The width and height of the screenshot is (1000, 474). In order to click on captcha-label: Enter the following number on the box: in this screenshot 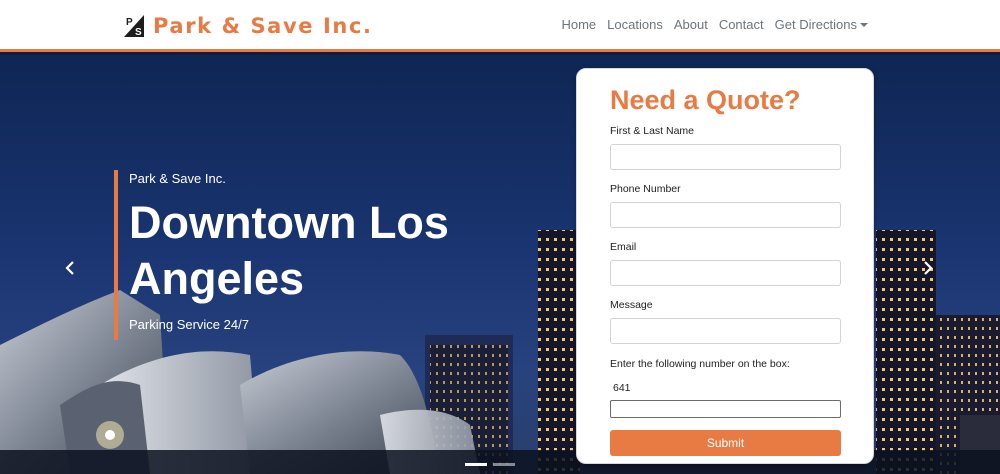, I will do `click(700, 364)`.